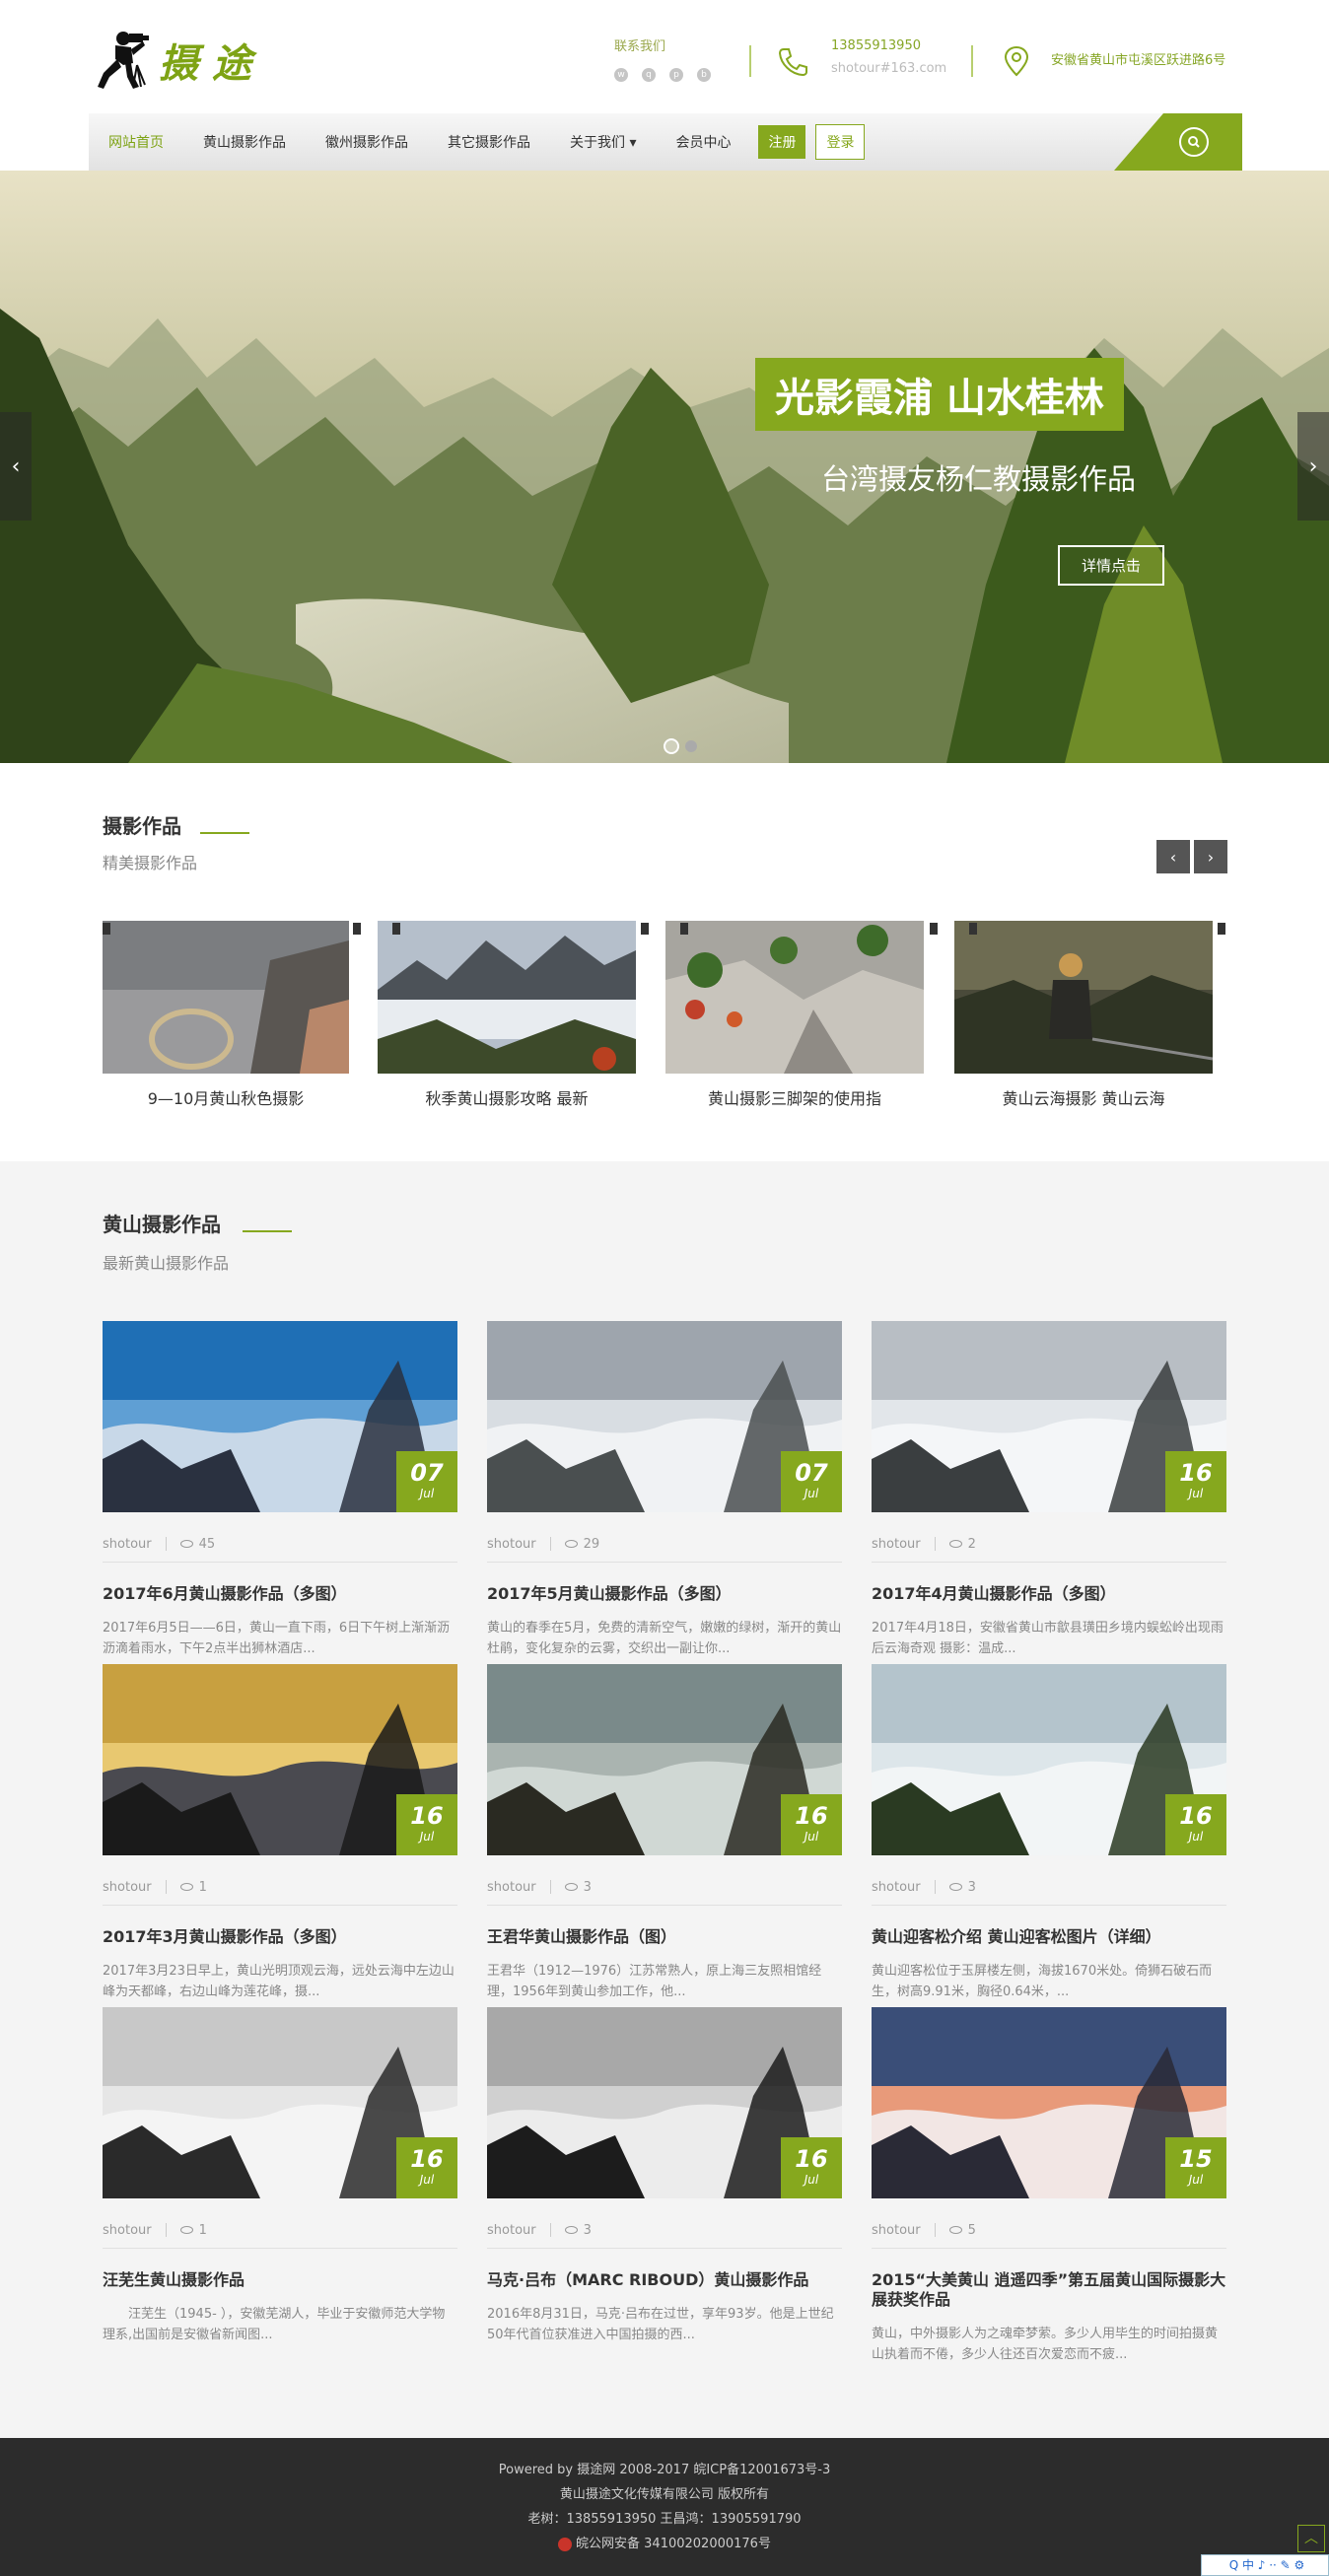 This screenshot has height=2576, width=1329. I want to click on register-button: 注册, so click(782, 142).